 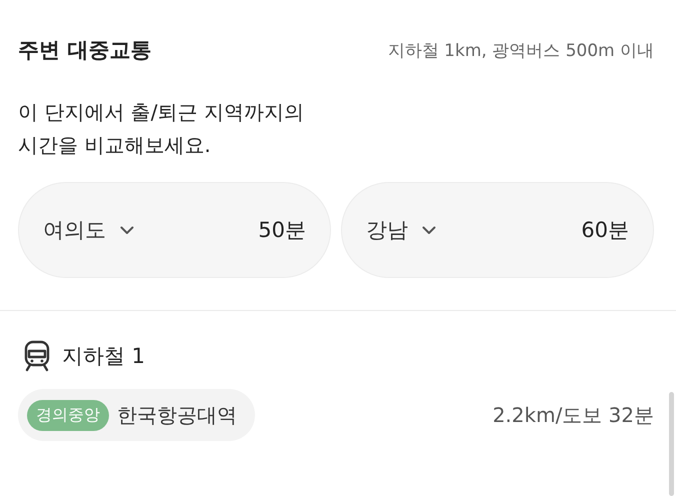 I want to click on walking-distance: 2.2km/도보 32분, so click(x=573, y=415).